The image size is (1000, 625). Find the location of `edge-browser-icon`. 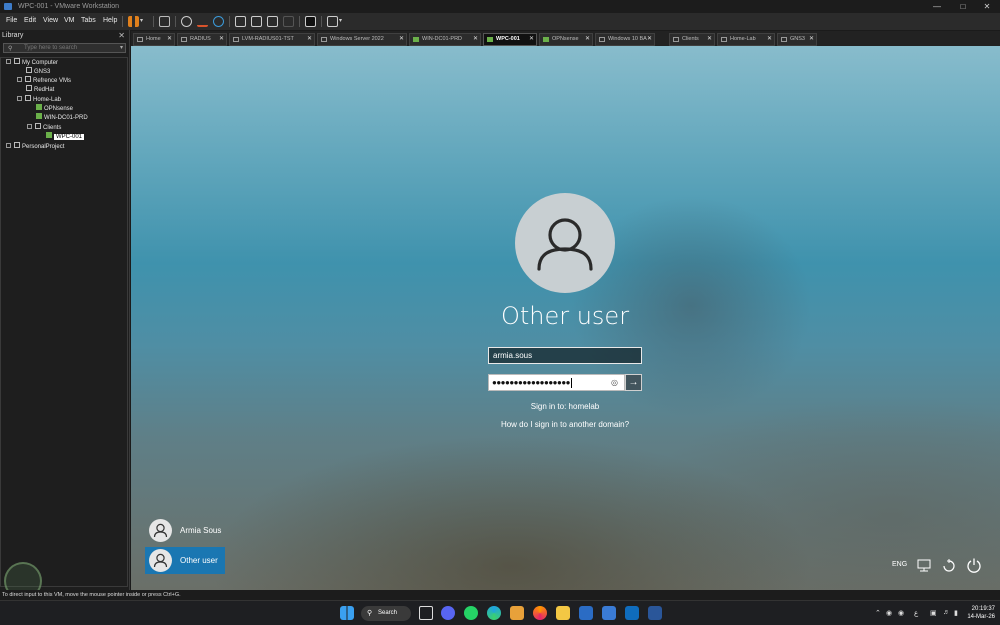

edge-browser-icon is located at coordinates (494, 613).